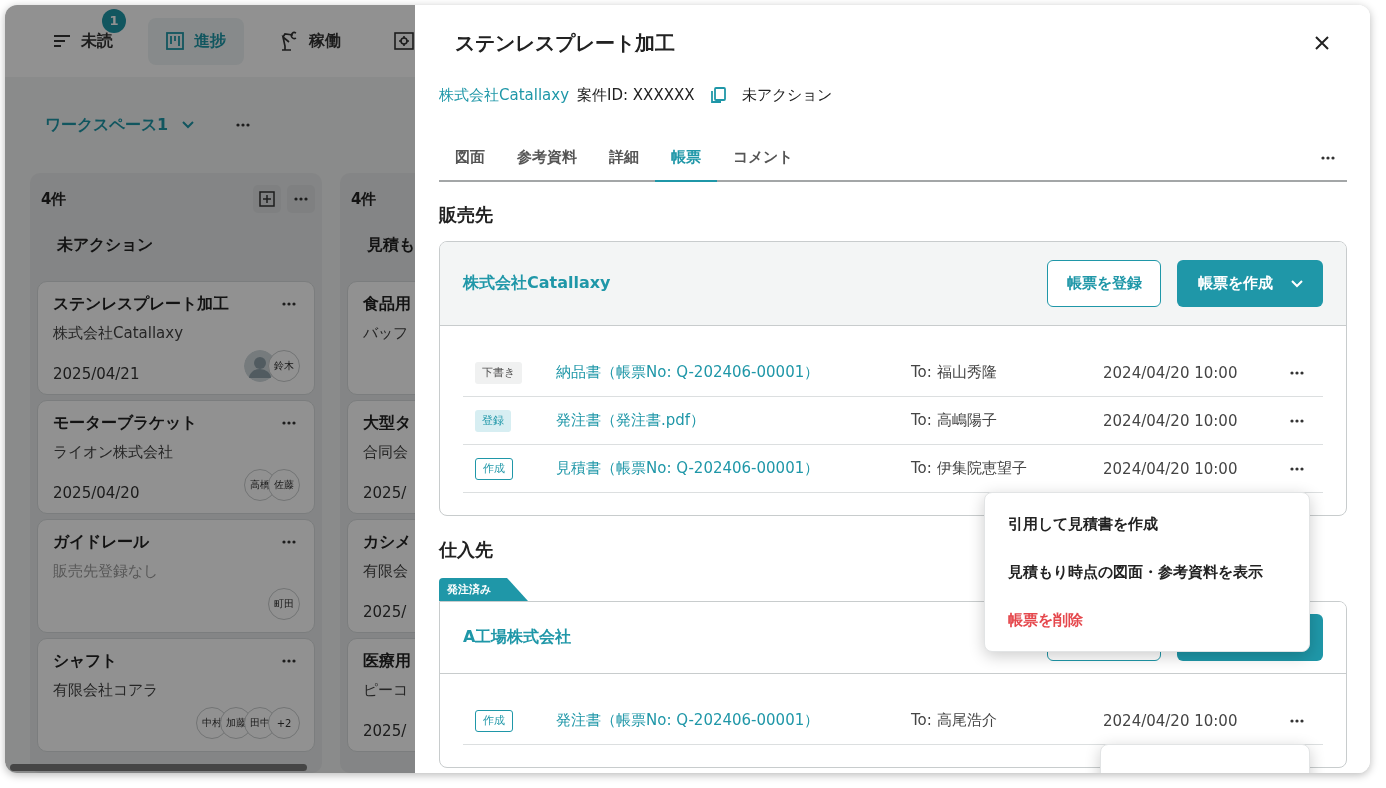  I want to click on create-button: 帳票を作成, so click(1250, 283).